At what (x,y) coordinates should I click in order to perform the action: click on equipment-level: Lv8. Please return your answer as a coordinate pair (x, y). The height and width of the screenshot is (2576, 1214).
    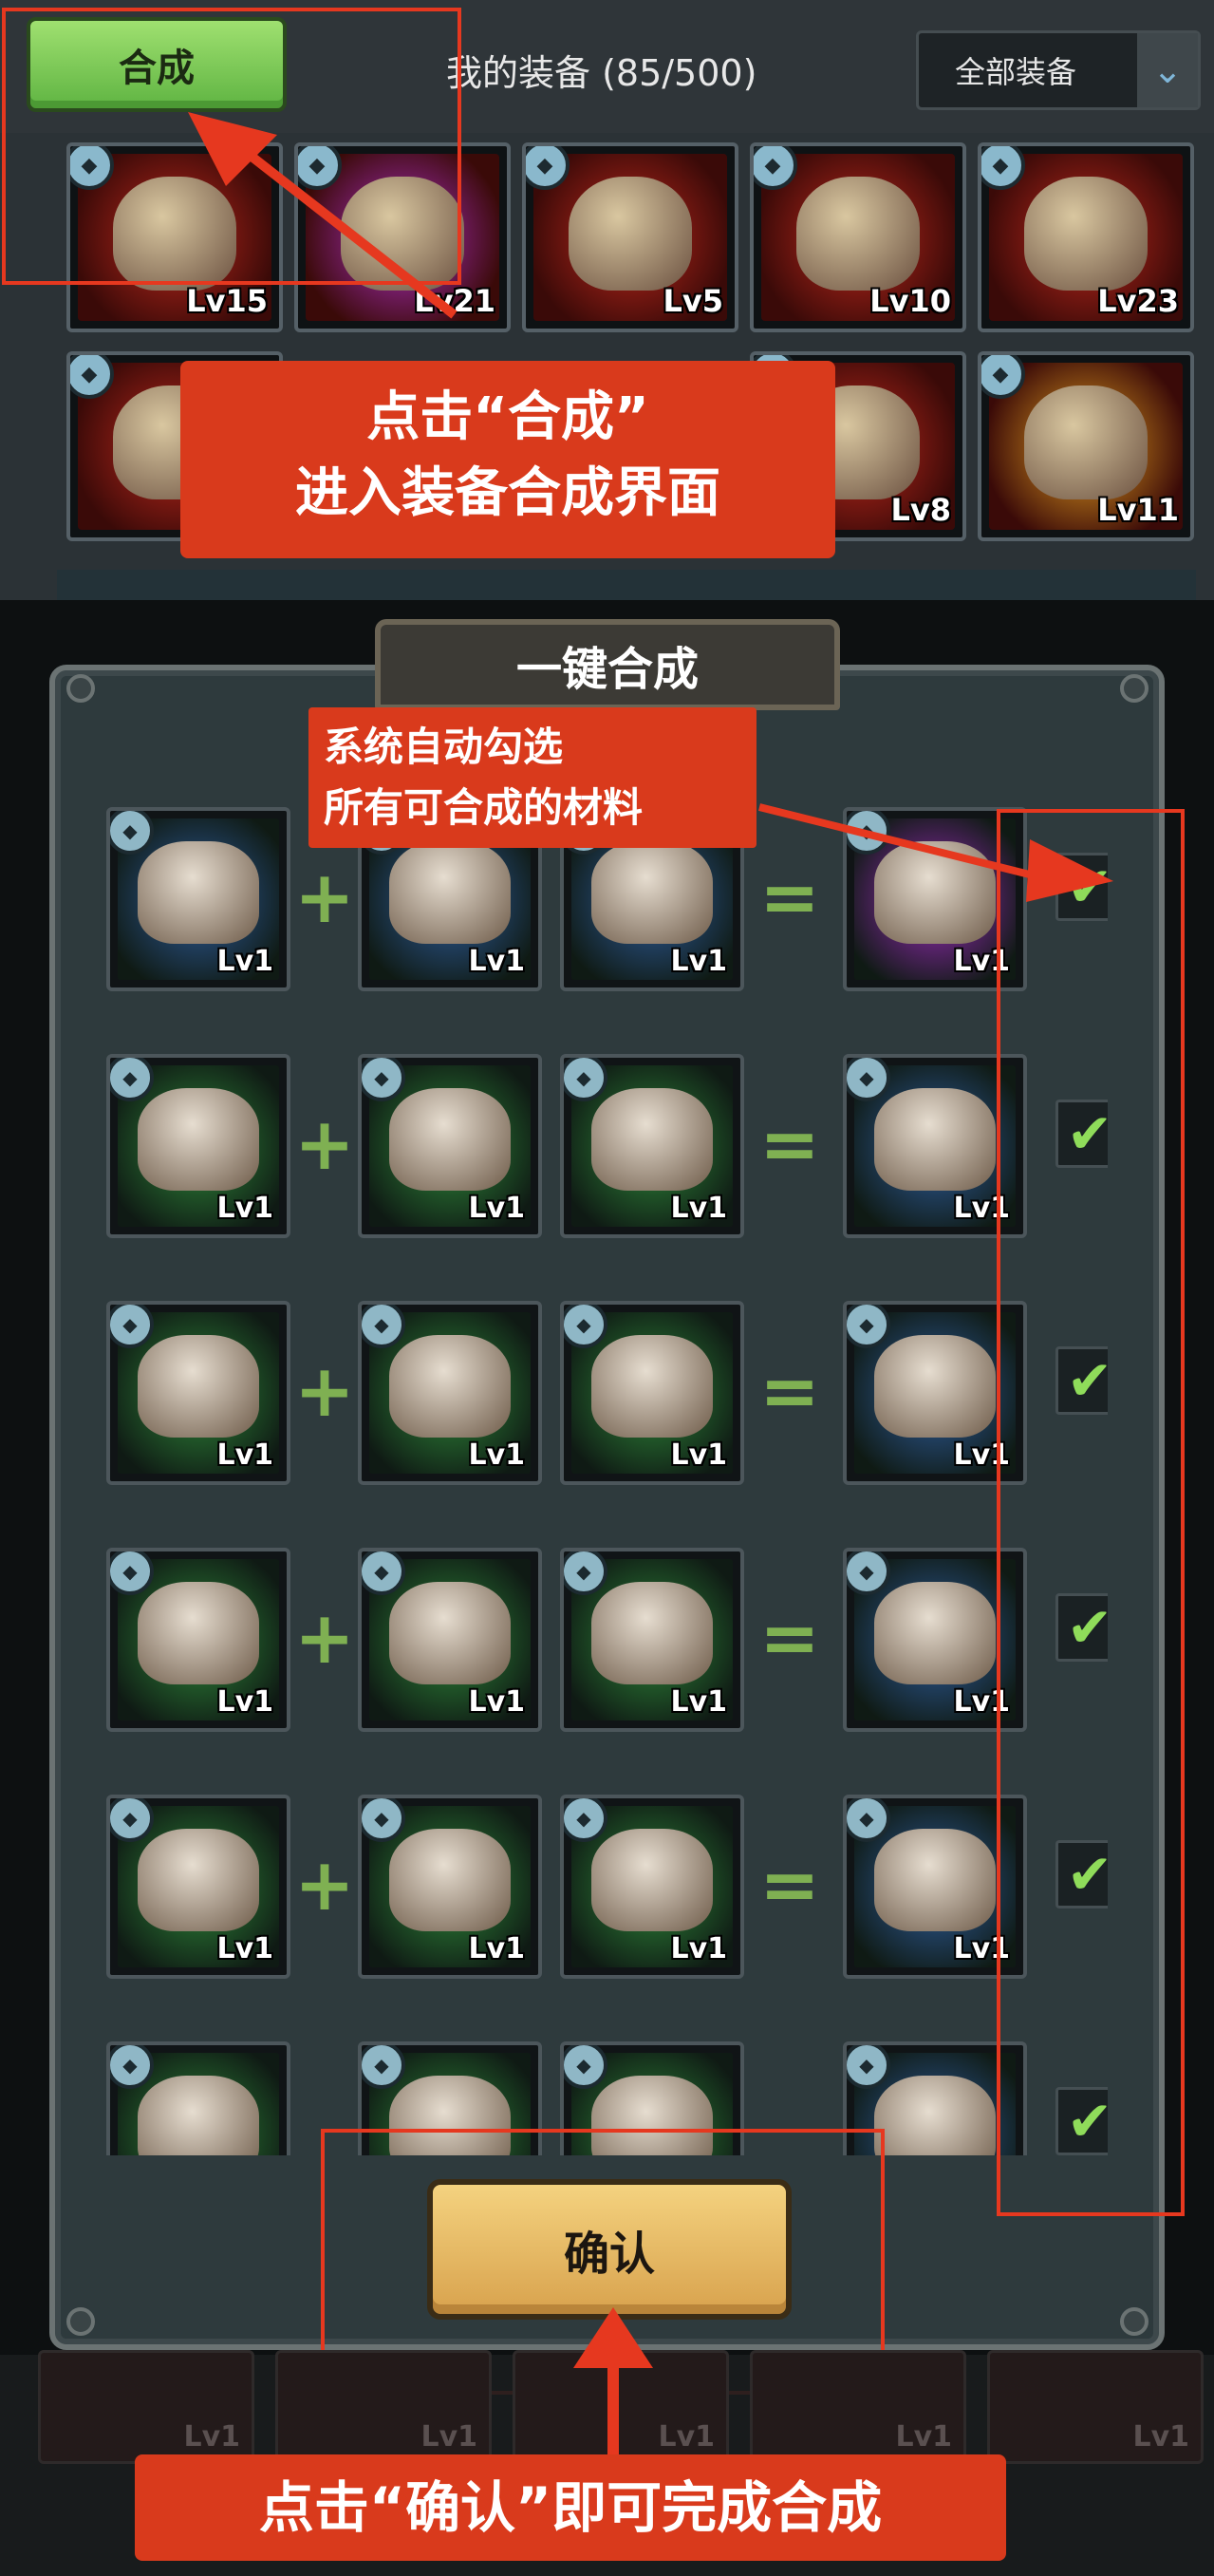
    Looking at the image, I should click on (921, 510).